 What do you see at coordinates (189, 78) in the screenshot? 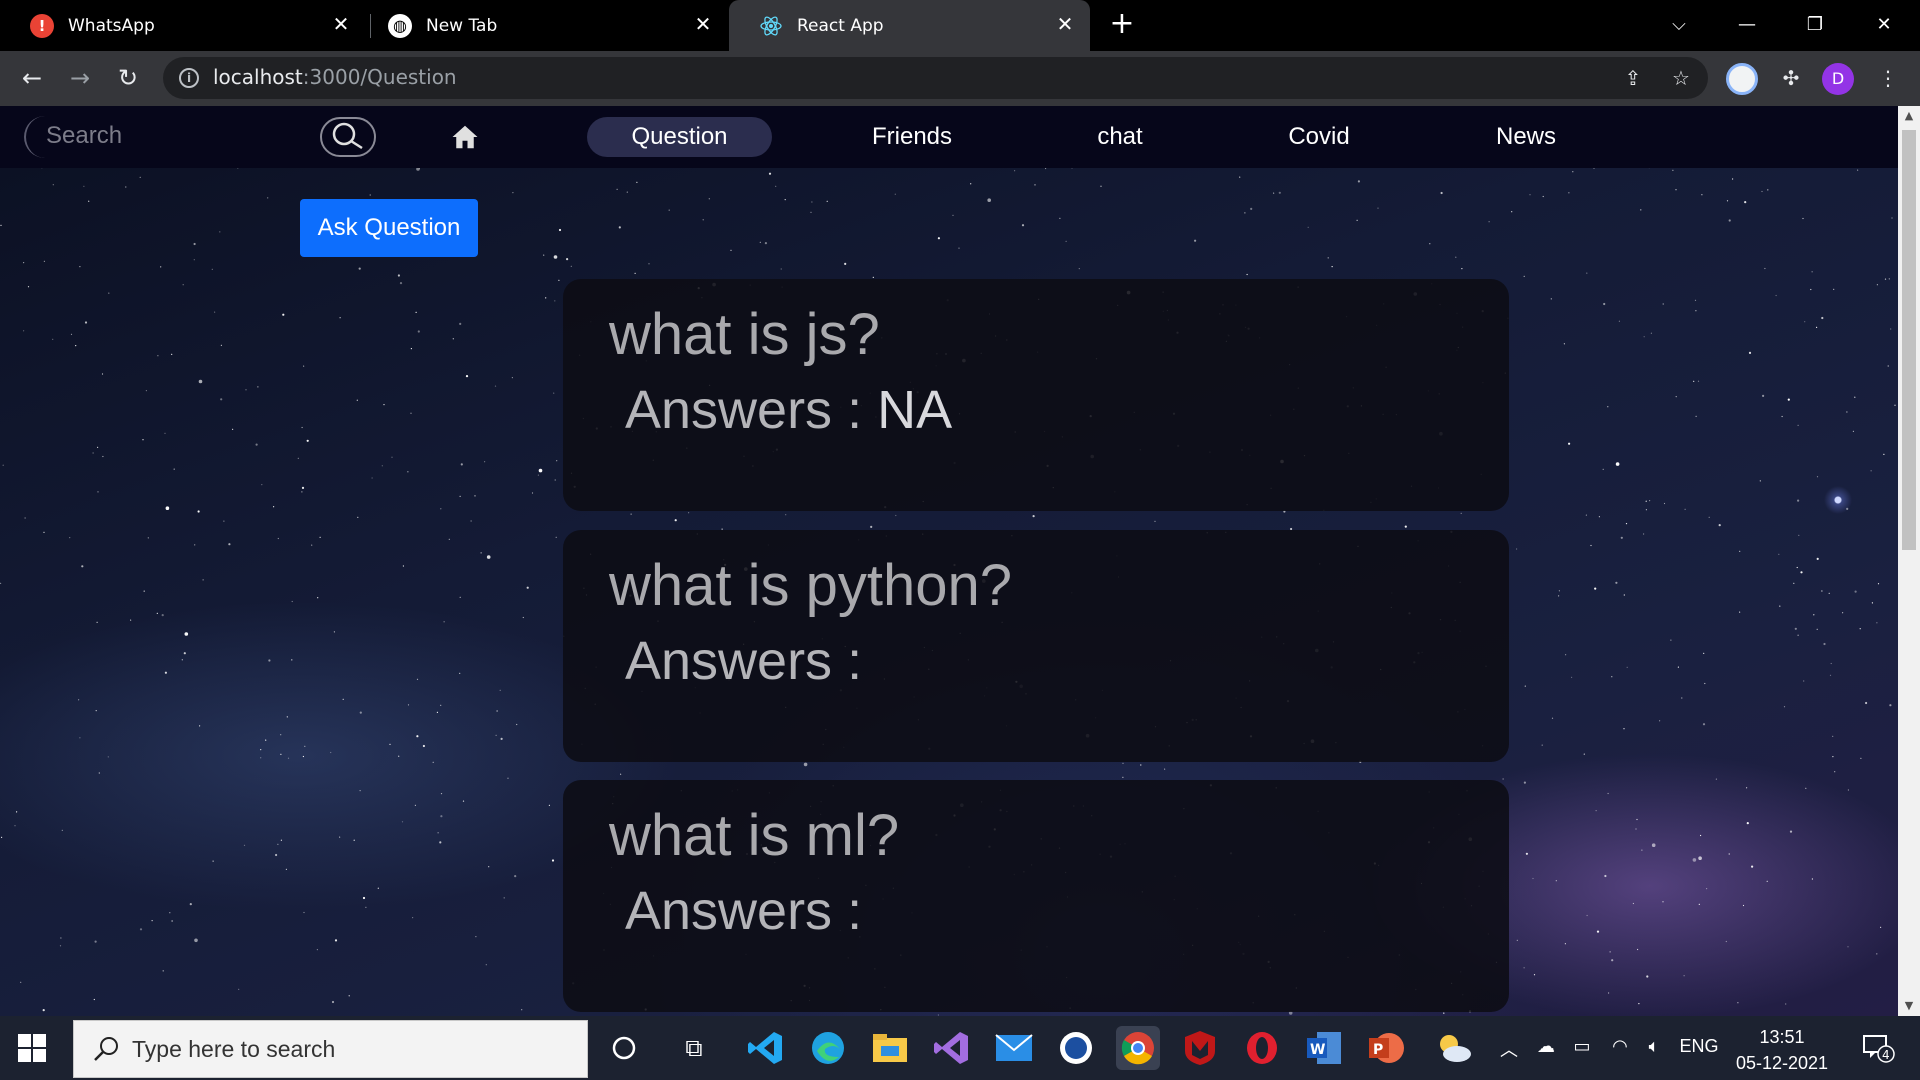
I see `site-info-icon: i` at bounding box center [189, 78].